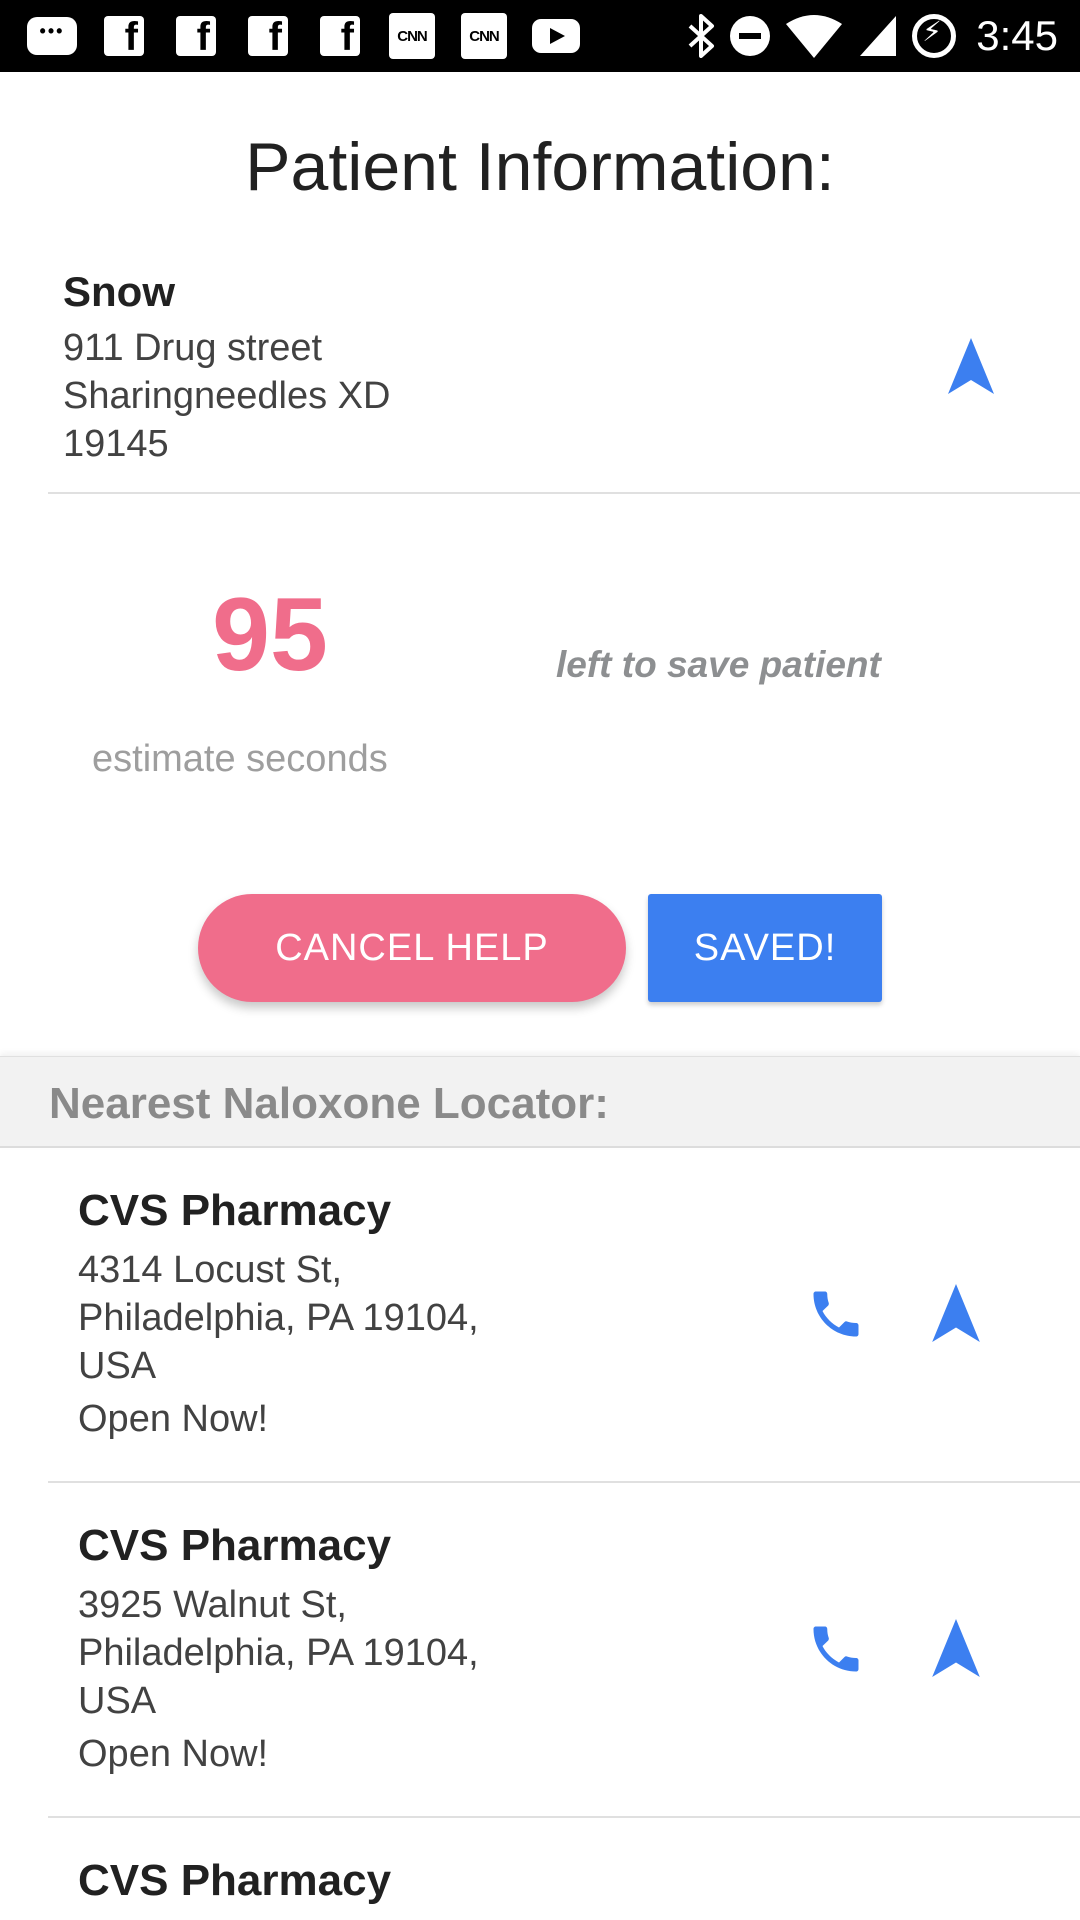 Image resolution: width=1080 pixels, height=1920 pixels. What do you see at coordinates (412, 948) in the screenshot?
I see `cancel-help-button: CANCEL HELP` at bounding box center [412, 948].